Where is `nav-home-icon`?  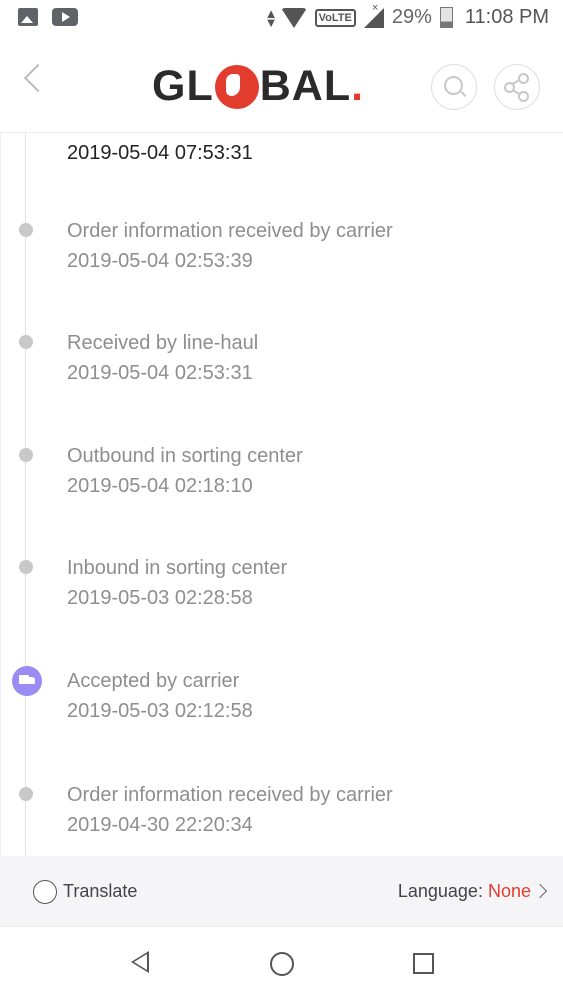
nav-home-icon is located at coordinates (282, 964).